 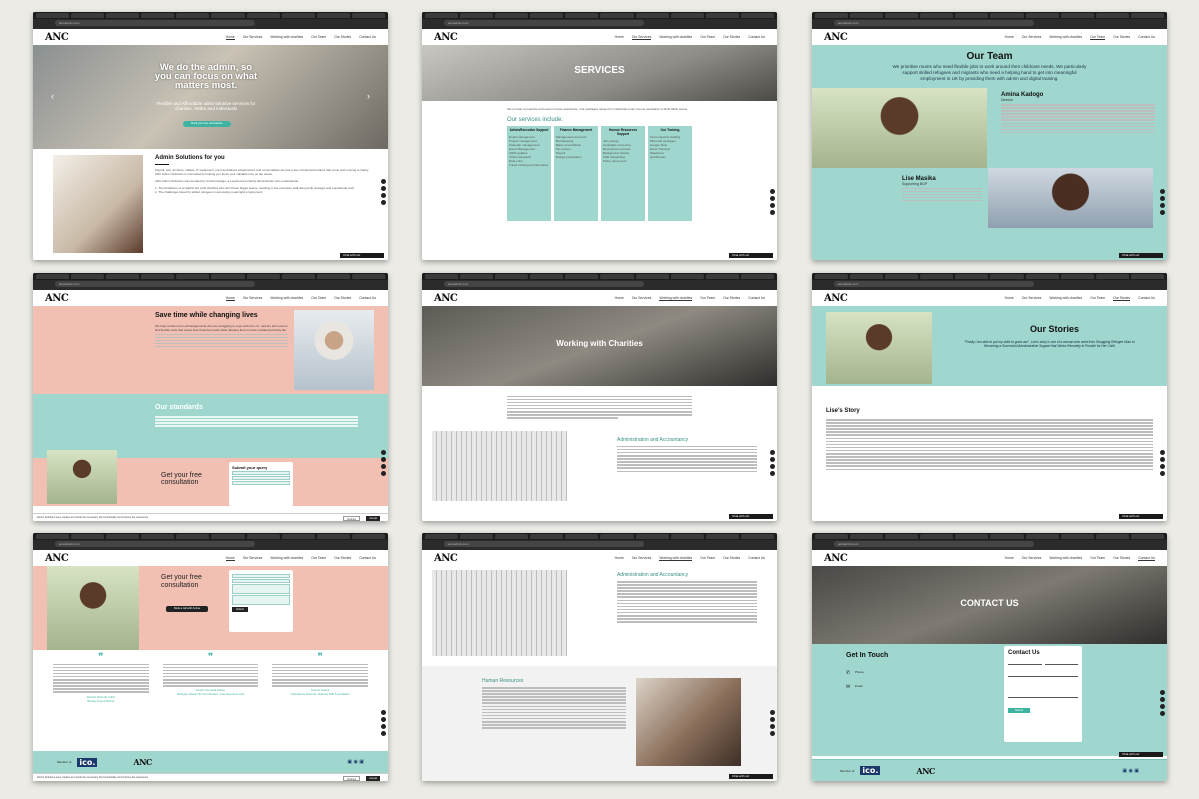 I want to click on hero-cta-button: Book your free consultation, so click(x=207, y=124).